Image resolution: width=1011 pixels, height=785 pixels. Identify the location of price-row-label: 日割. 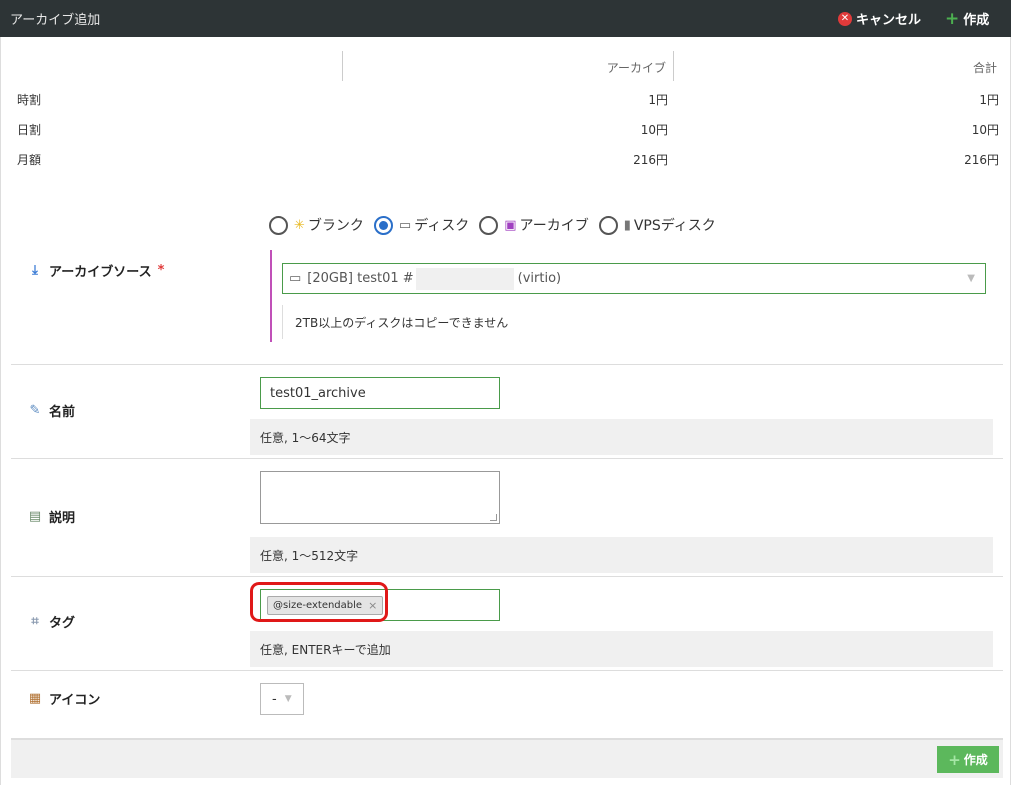
(29, 130).